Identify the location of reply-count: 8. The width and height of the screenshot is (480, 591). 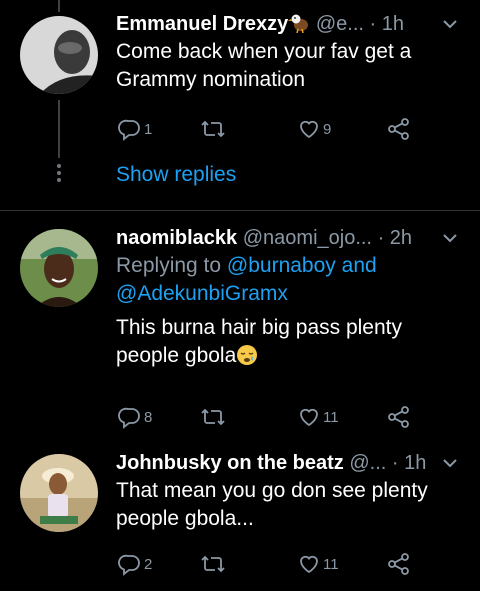
(148, 417).